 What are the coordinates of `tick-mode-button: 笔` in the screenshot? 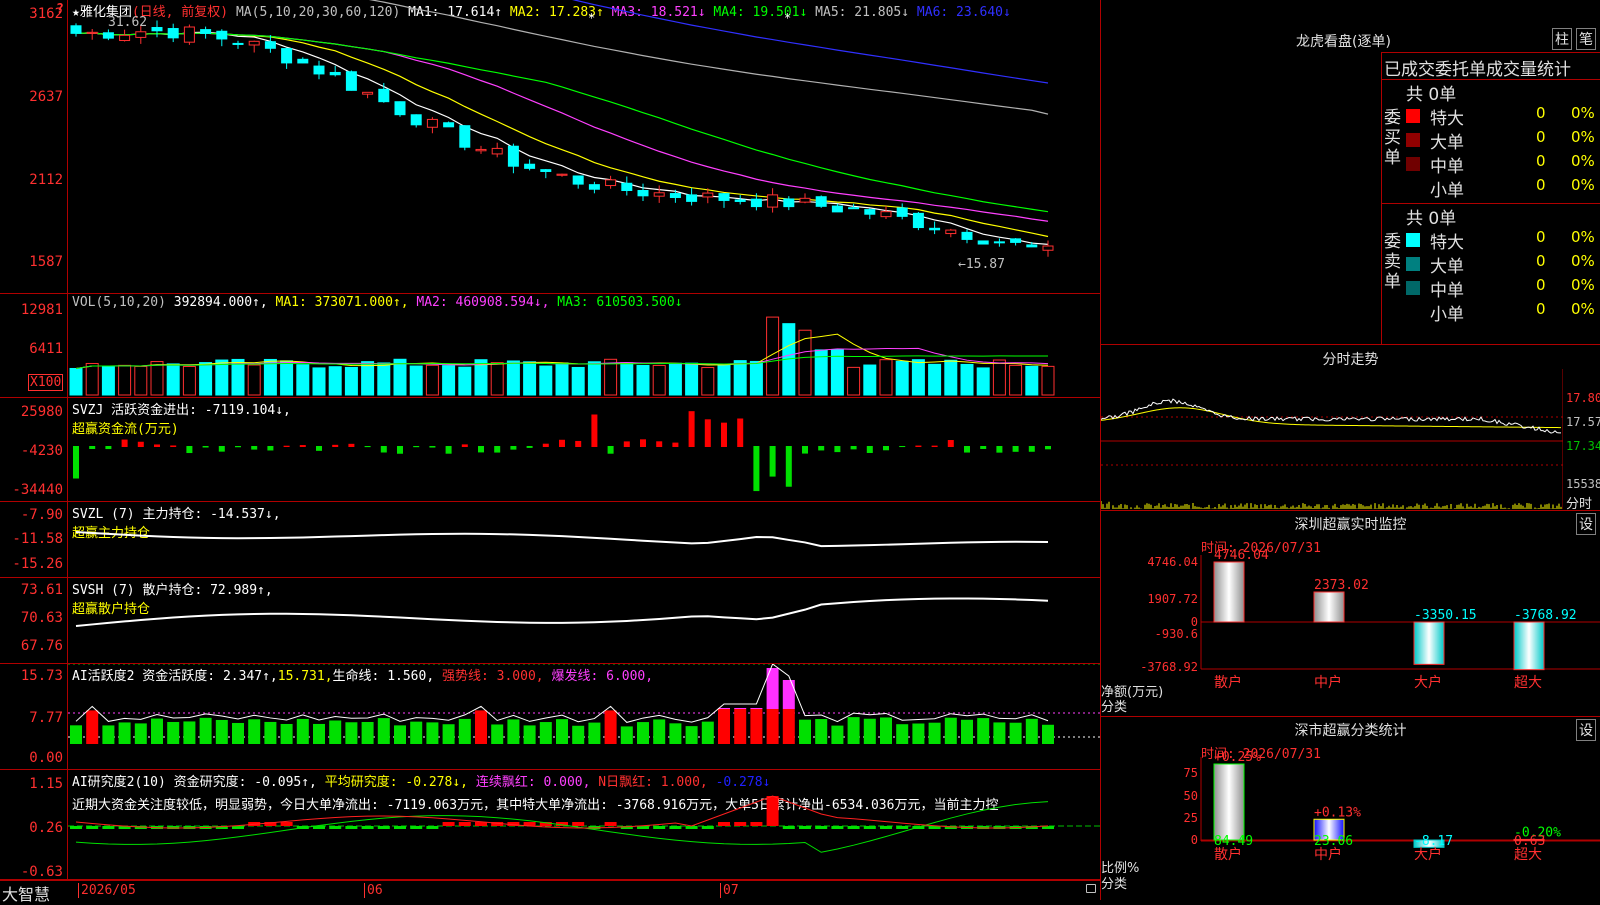 It's located at (1586, 39).